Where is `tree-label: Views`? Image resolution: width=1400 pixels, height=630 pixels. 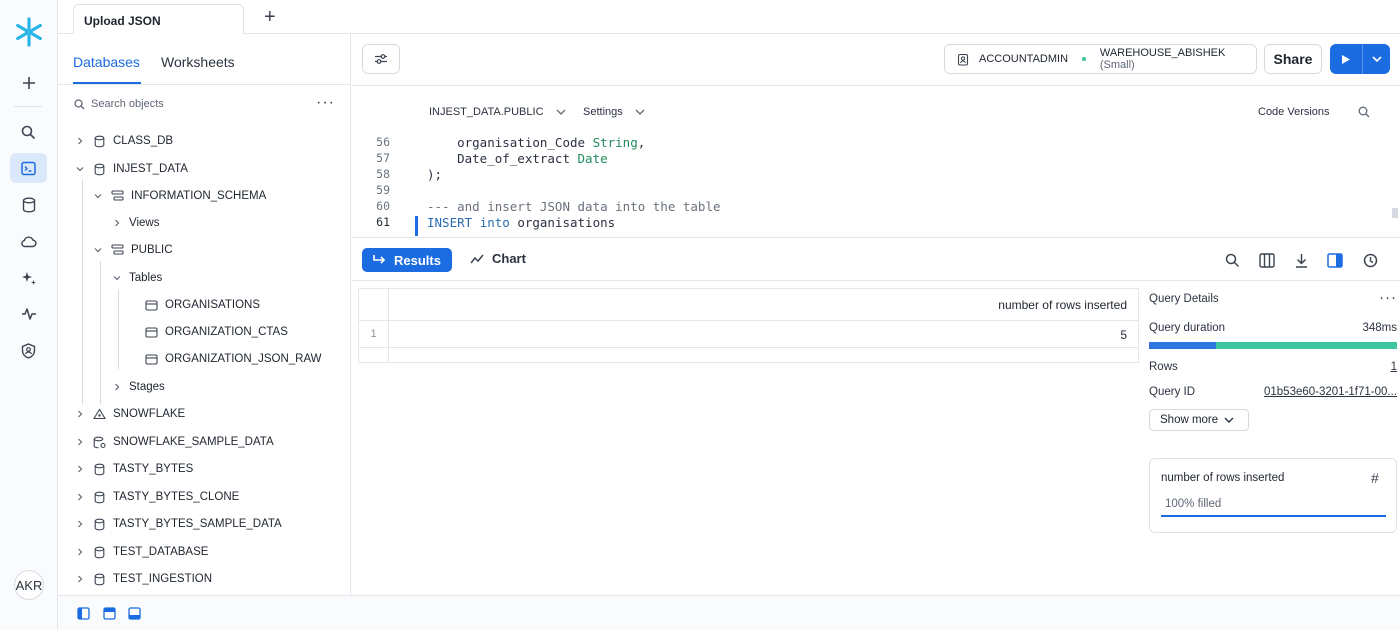 tree-label: Views is located at coordinates (144, 223).